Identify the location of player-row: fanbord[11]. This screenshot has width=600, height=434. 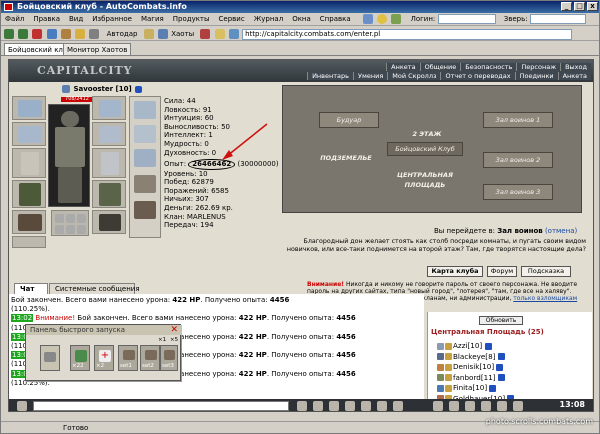
(471, 377).